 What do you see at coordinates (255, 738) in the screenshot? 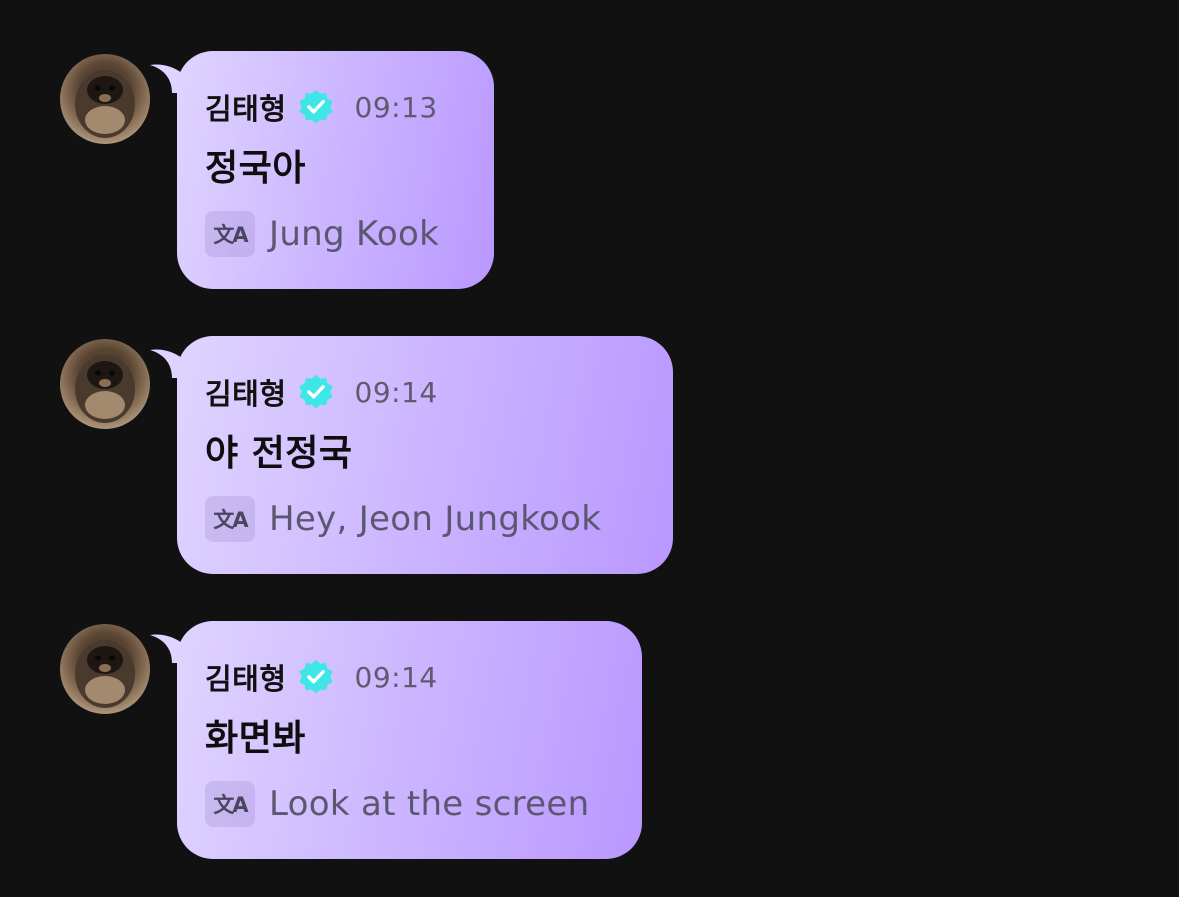
I see `message-text: 화면봐` at bounding box center [255, 738].